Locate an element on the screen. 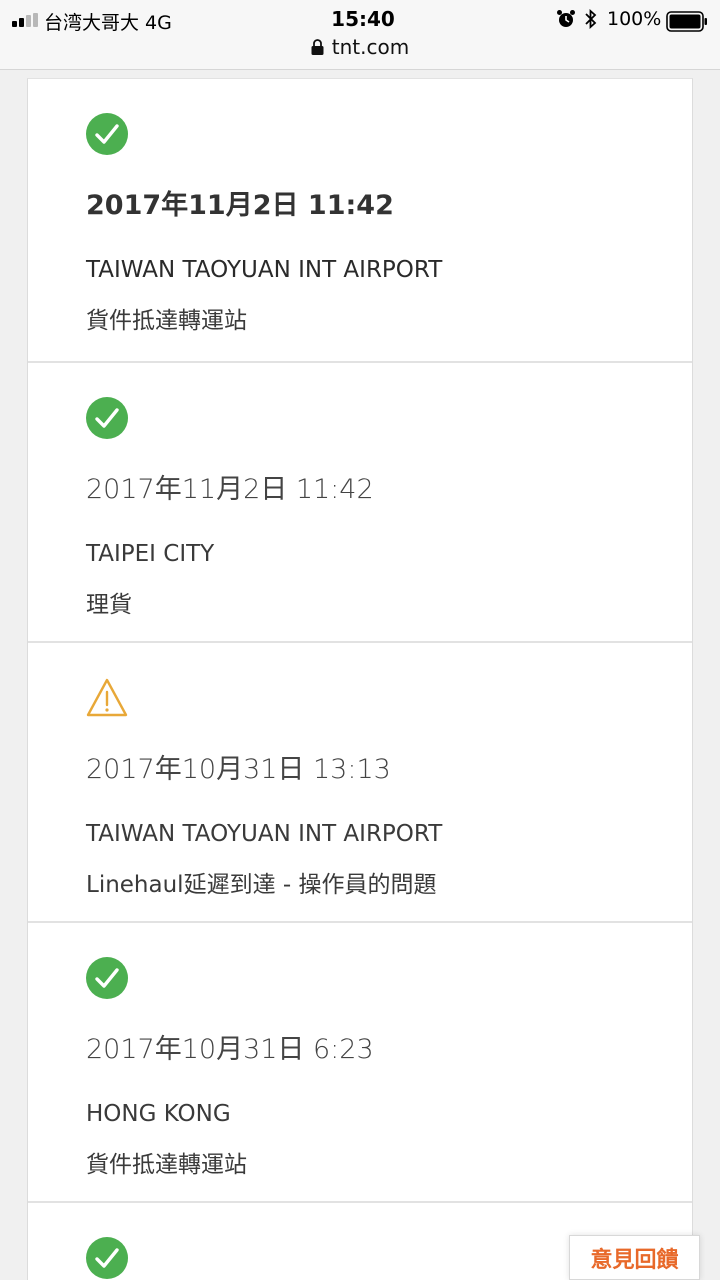  lock-icon is located at coordinates (317, 47).